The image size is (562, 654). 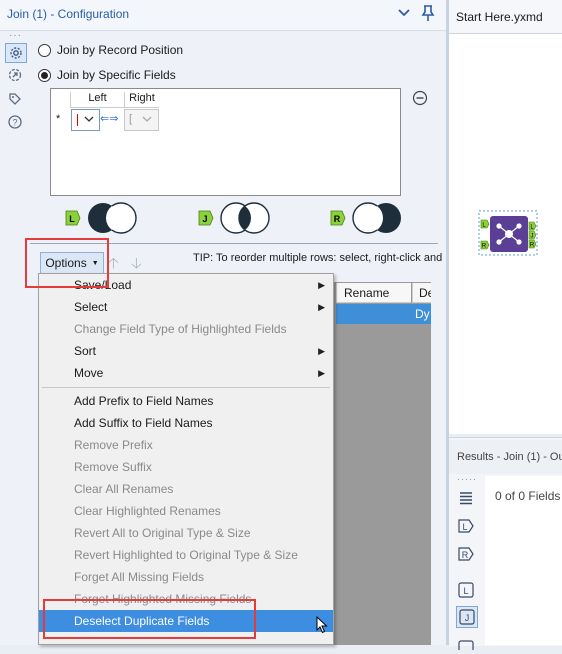 I want to click on join-output-icon: J, so click(x=467, y=617).